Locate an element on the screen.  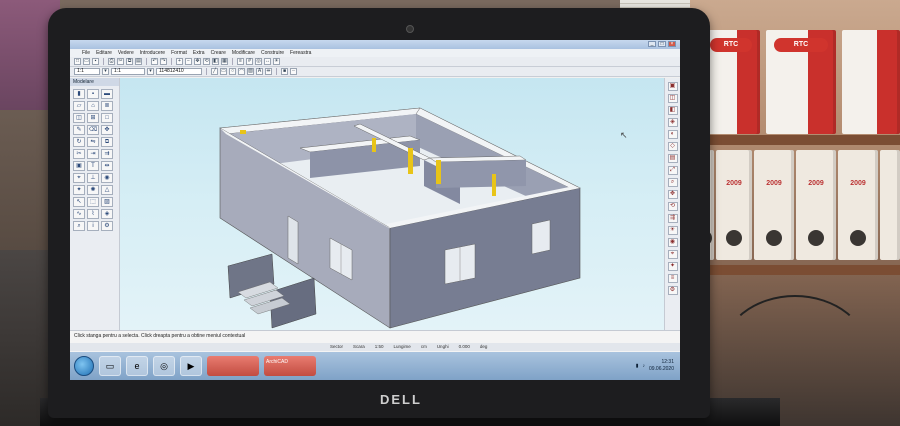
roof-tool-icon: ⌂ is located at coordinates (93, 106).